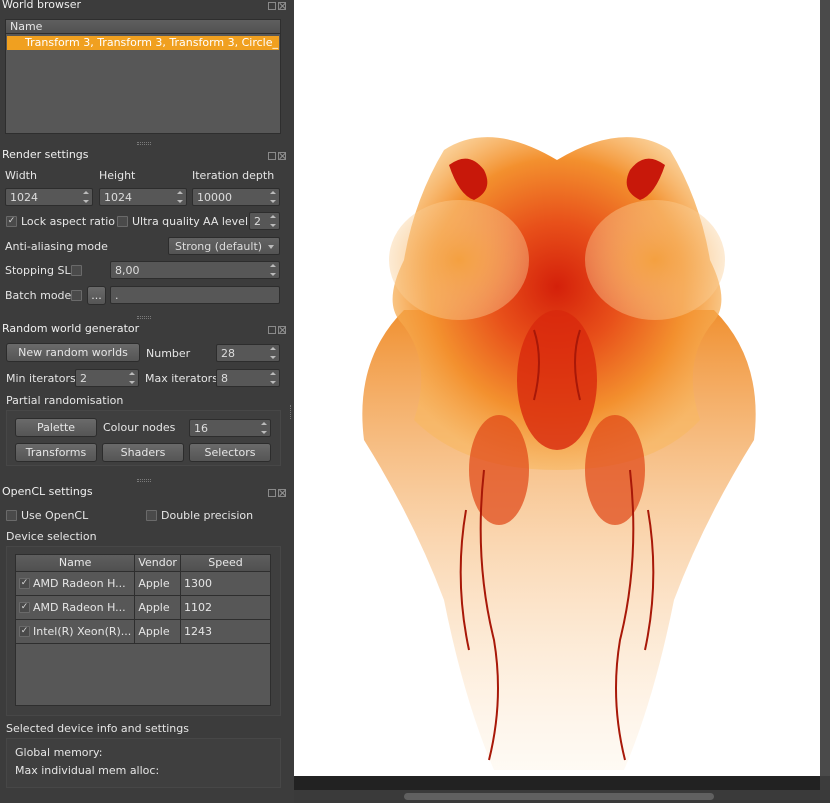 This screenshot has height=803, width=830. I want to click on width-spinbox: 1024, so click(49, 197).